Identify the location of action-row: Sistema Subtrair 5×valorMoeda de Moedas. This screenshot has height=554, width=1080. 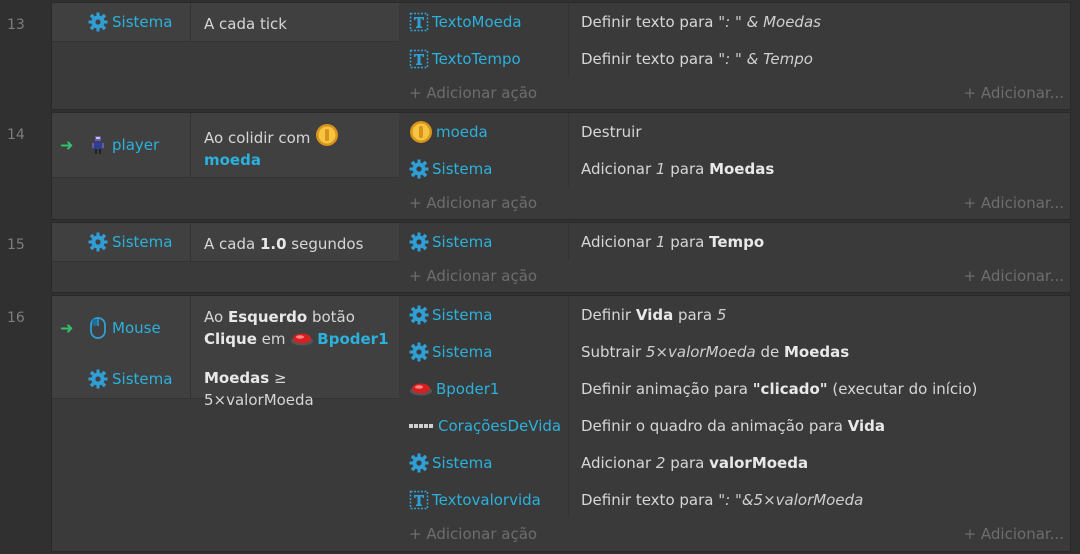
(735, 351).